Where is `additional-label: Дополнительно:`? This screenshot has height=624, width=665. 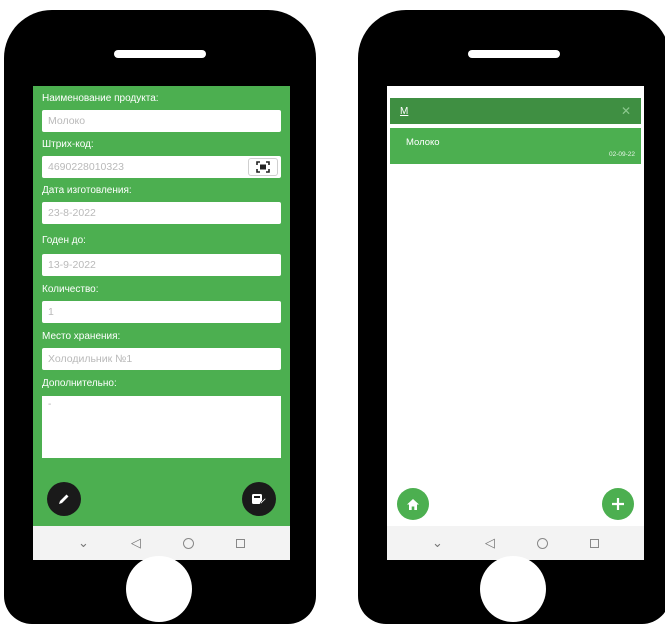
additional-label: Дополнительно: is located at coordinates (79, 383).